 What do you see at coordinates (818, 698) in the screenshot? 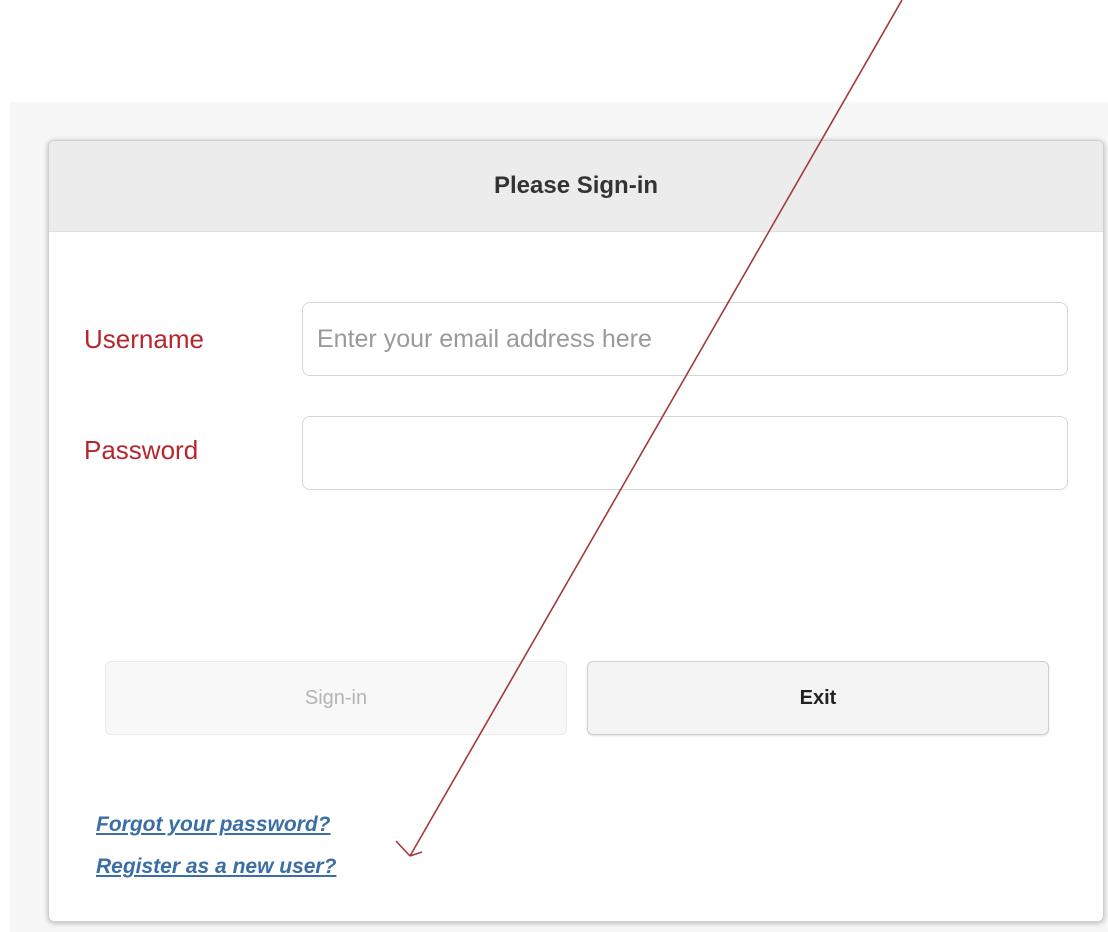
I see `exit-button: Exit` at bounding box center [818, 698].